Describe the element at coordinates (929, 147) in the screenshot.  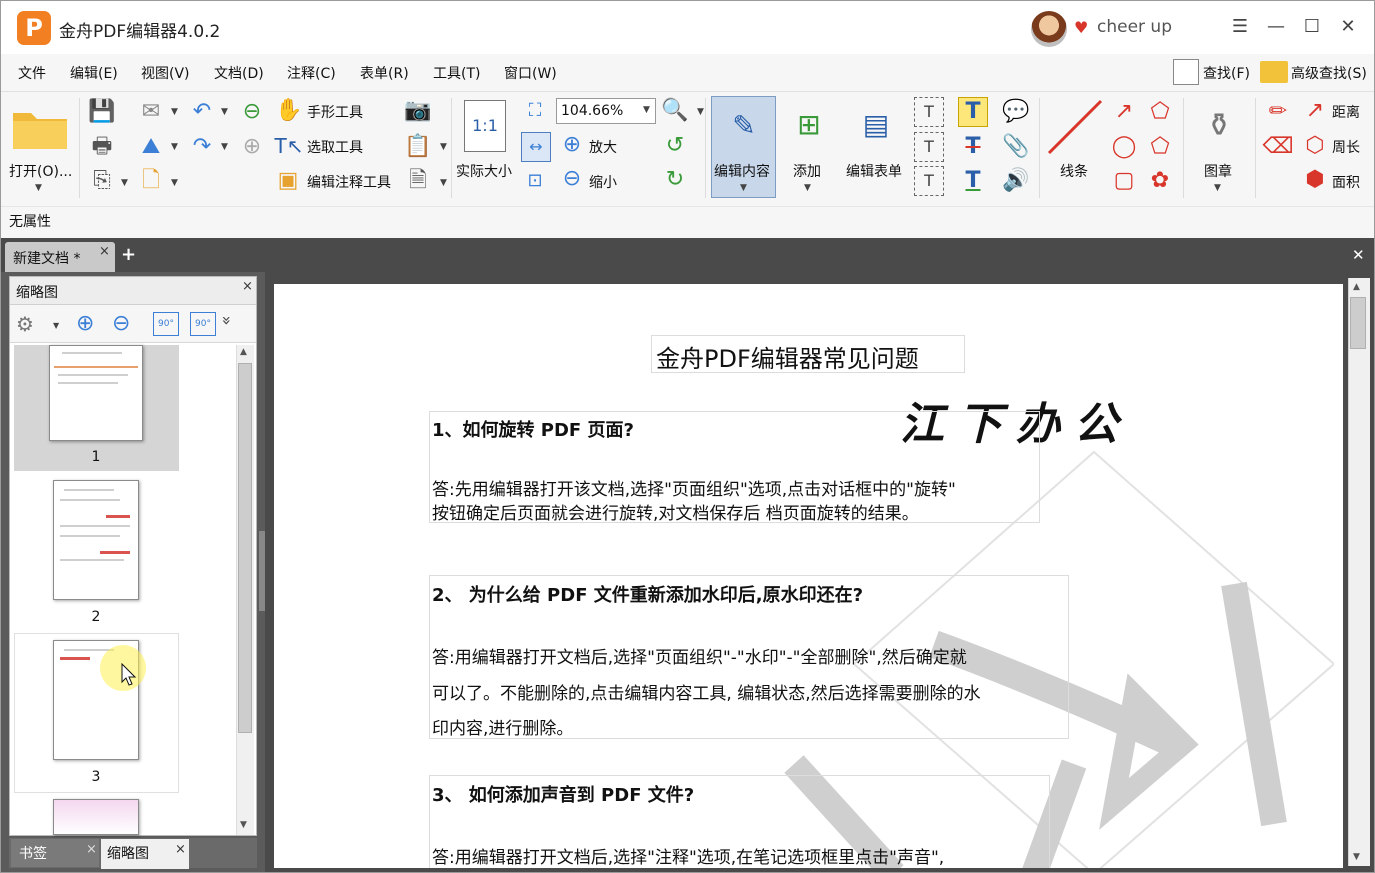
I see `callout-tool-icon: T` at that location.